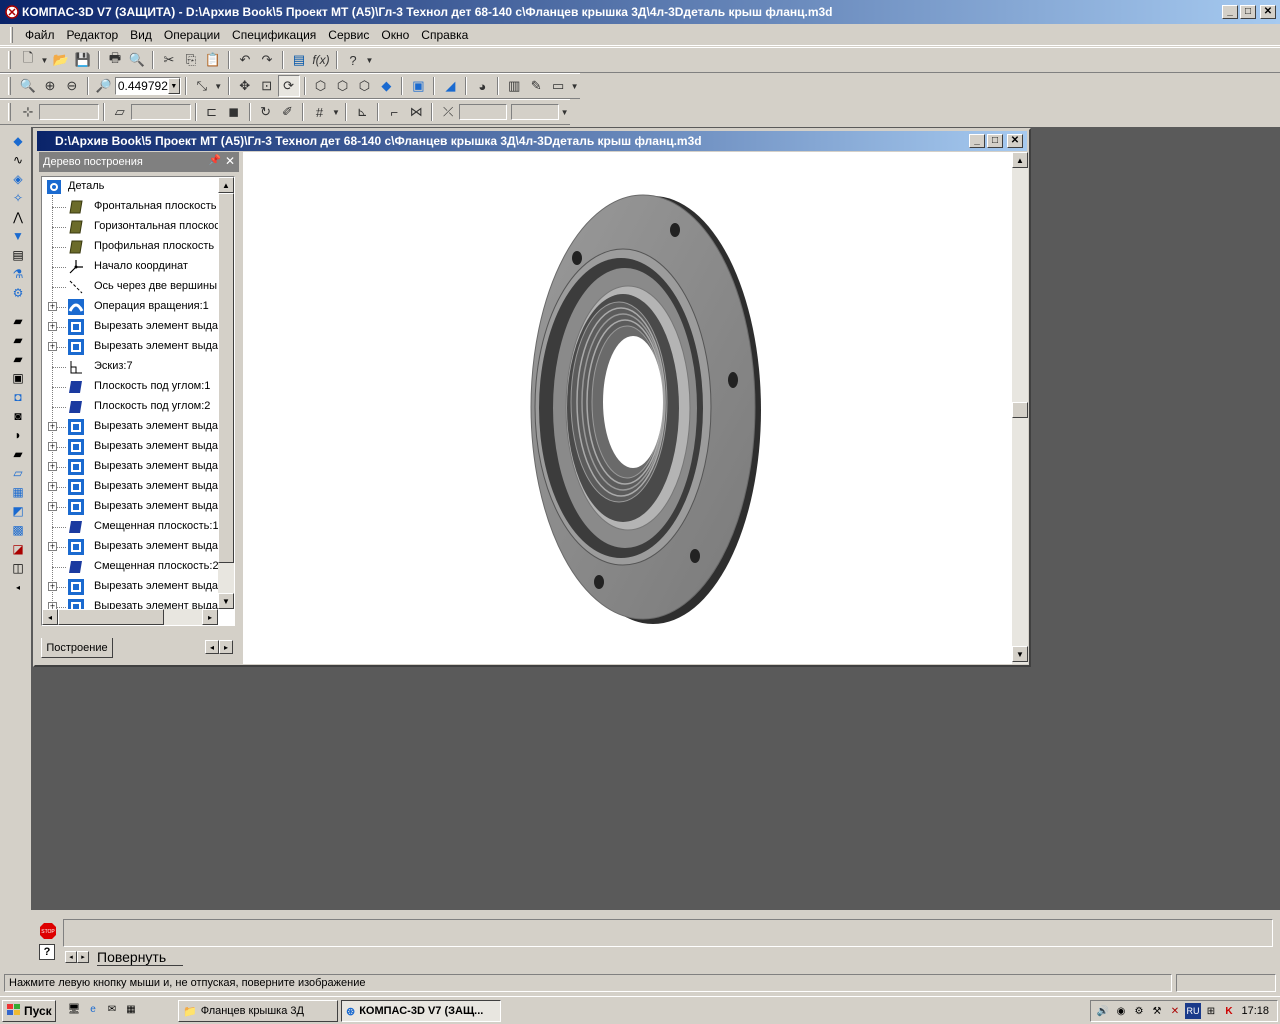 Image resolution: width=1280 pixels, height=1024 pixels. What do you see at coordinates (202, 86) in the screenshot?
I see `orientation-icon: ⤡` at bounding box center [202, 86].